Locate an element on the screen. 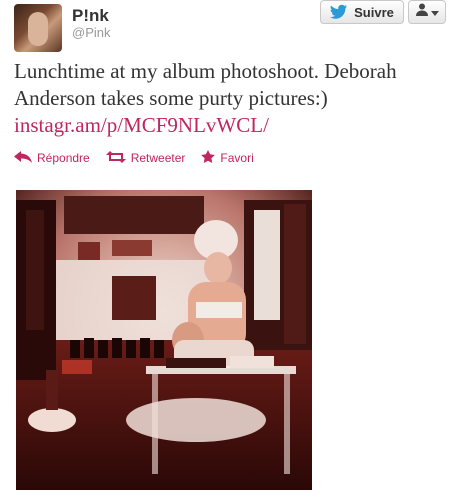  tweet-link: instagr.am/p/MCF9NLvWCL/ is located at coordinates (141, 125).